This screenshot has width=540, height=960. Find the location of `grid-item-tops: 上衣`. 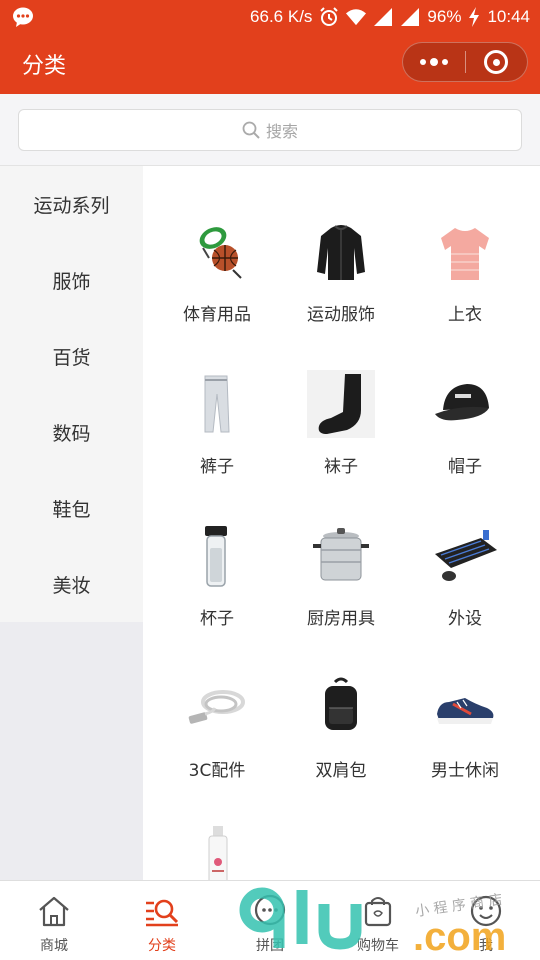

grid-item-tops: 上衣 is located at coordinates (465, 265).